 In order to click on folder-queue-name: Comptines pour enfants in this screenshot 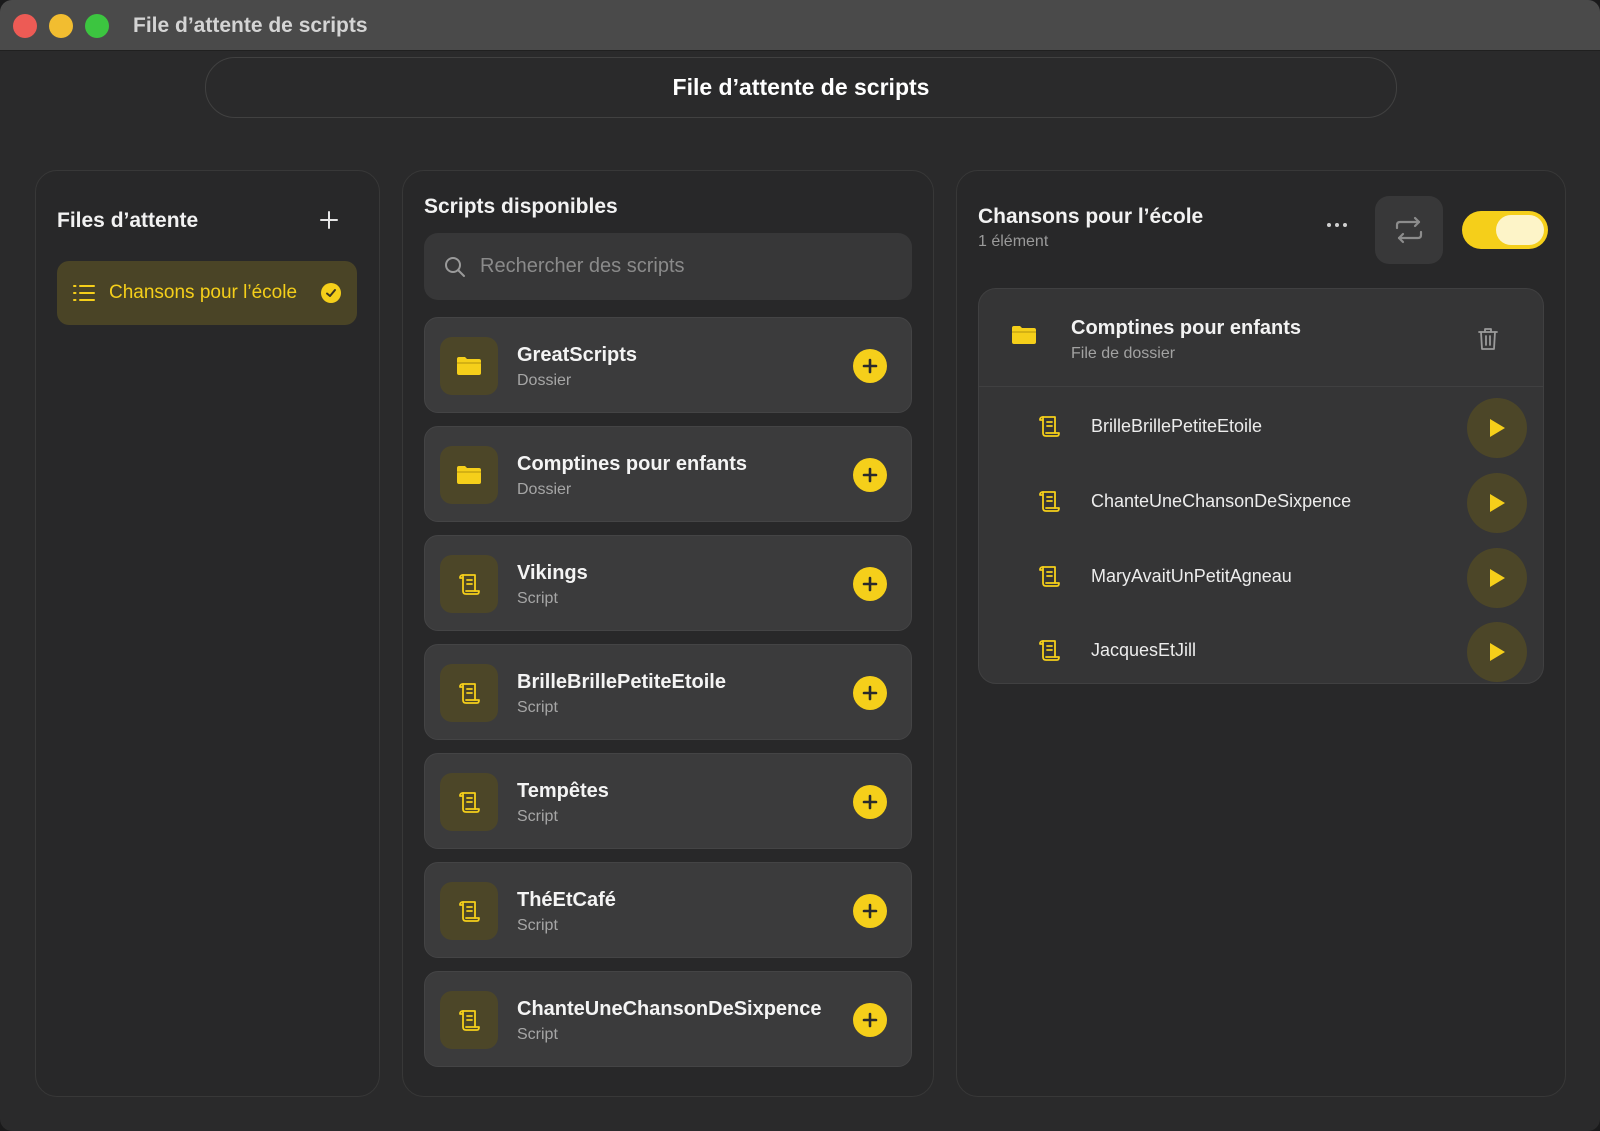, I will do `click(1186, 328)`.